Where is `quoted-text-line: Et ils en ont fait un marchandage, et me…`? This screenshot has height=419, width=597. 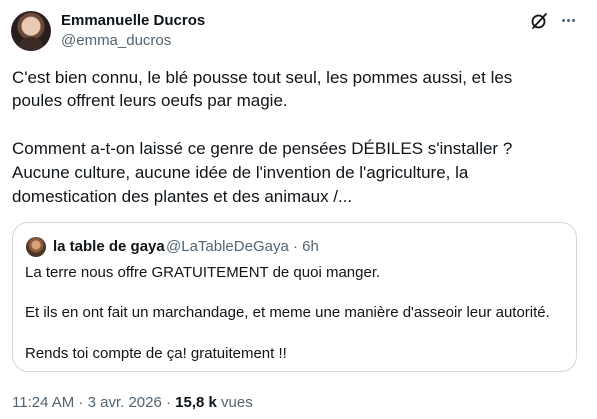 quoted-text-line: Et ils en ont fait un marchandage, et me… is located at coordinates (287, 312).